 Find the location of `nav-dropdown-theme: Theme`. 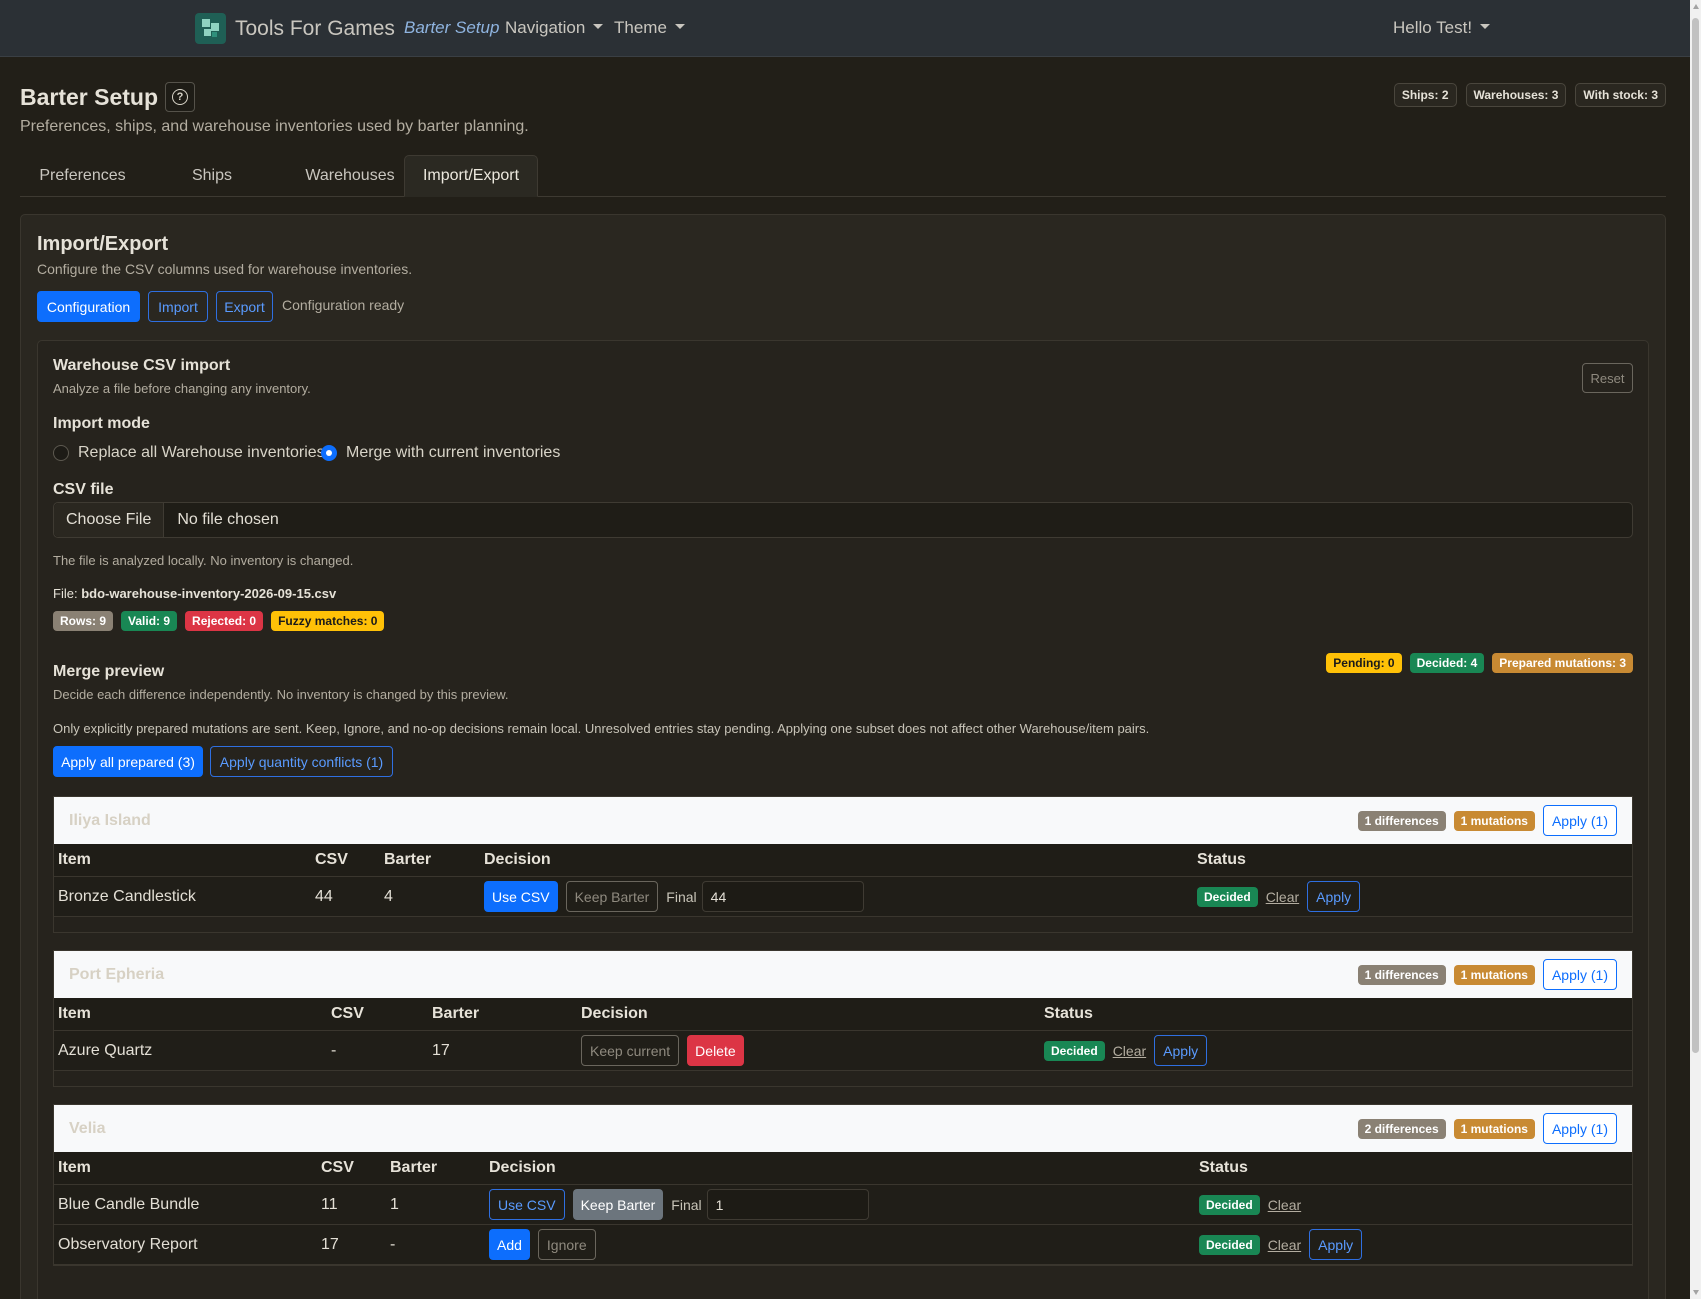

nav-dropdown-theme: Theme is located at coordinates (649, 28).